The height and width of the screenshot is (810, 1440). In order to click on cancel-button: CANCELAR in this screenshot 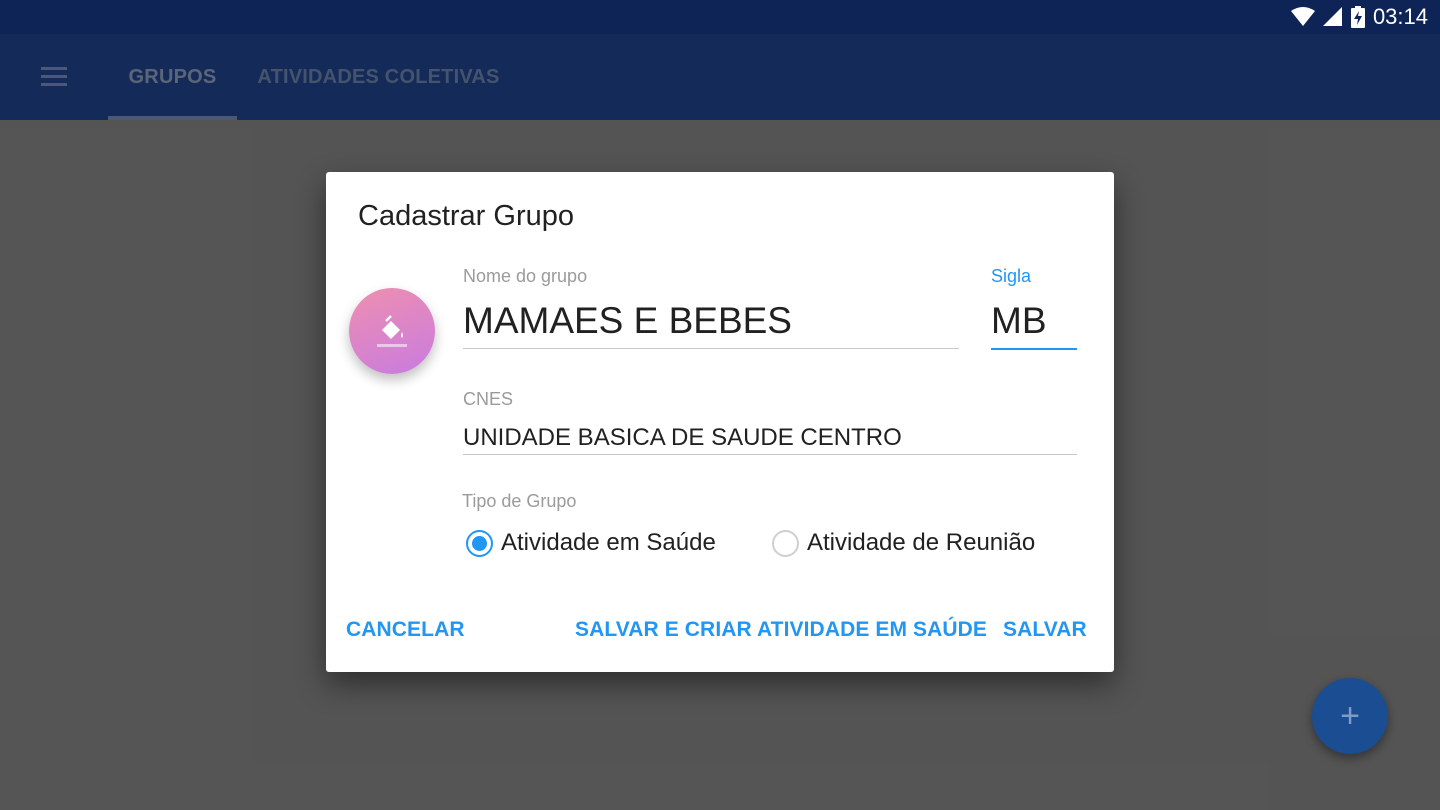, I will do `click(405, 630)`.